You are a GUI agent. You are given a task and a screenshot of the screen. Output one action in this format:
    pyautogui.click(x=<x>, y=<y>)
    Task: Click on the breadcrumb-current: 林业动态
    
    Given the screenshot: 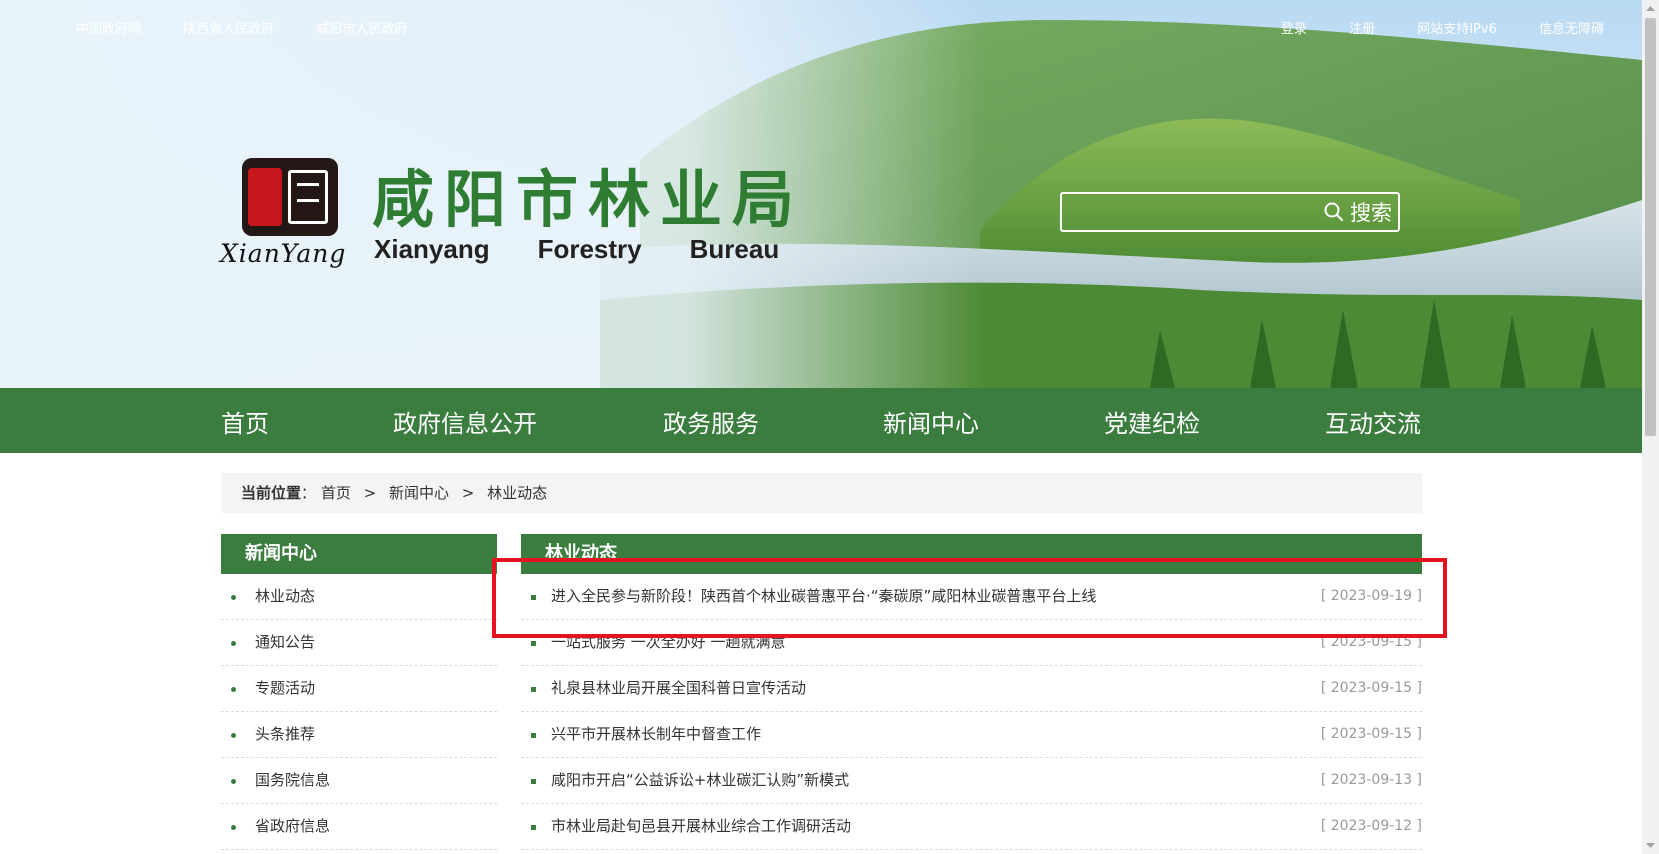 What is the action you would take?
    pyautogui.click(x=517, y=493)
    